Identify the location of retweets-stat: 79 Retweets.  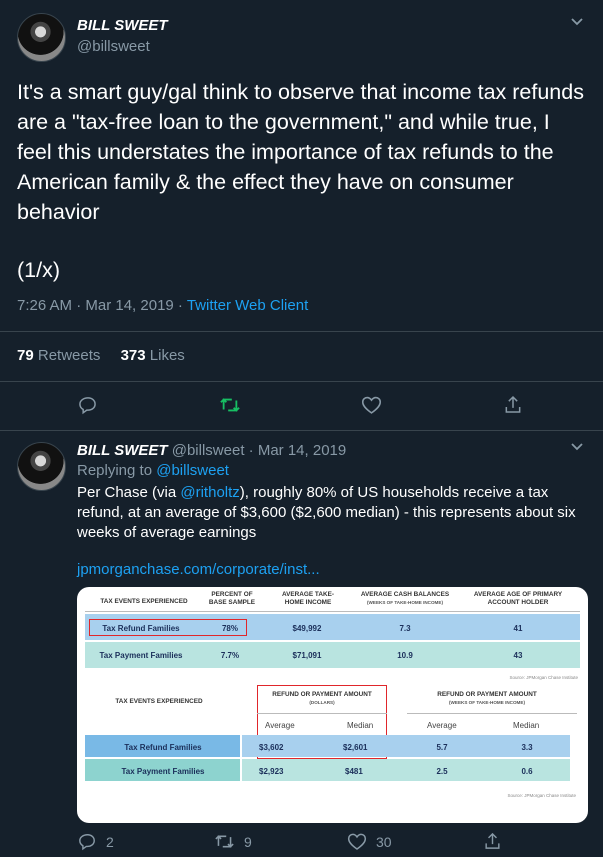
(58, 355).